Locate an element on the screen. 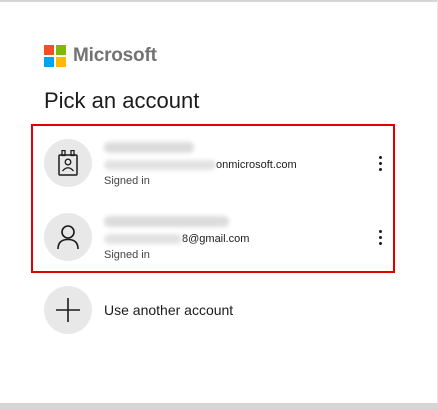  account-email: onmicrosoft.com is located at coordinates (200, 165).